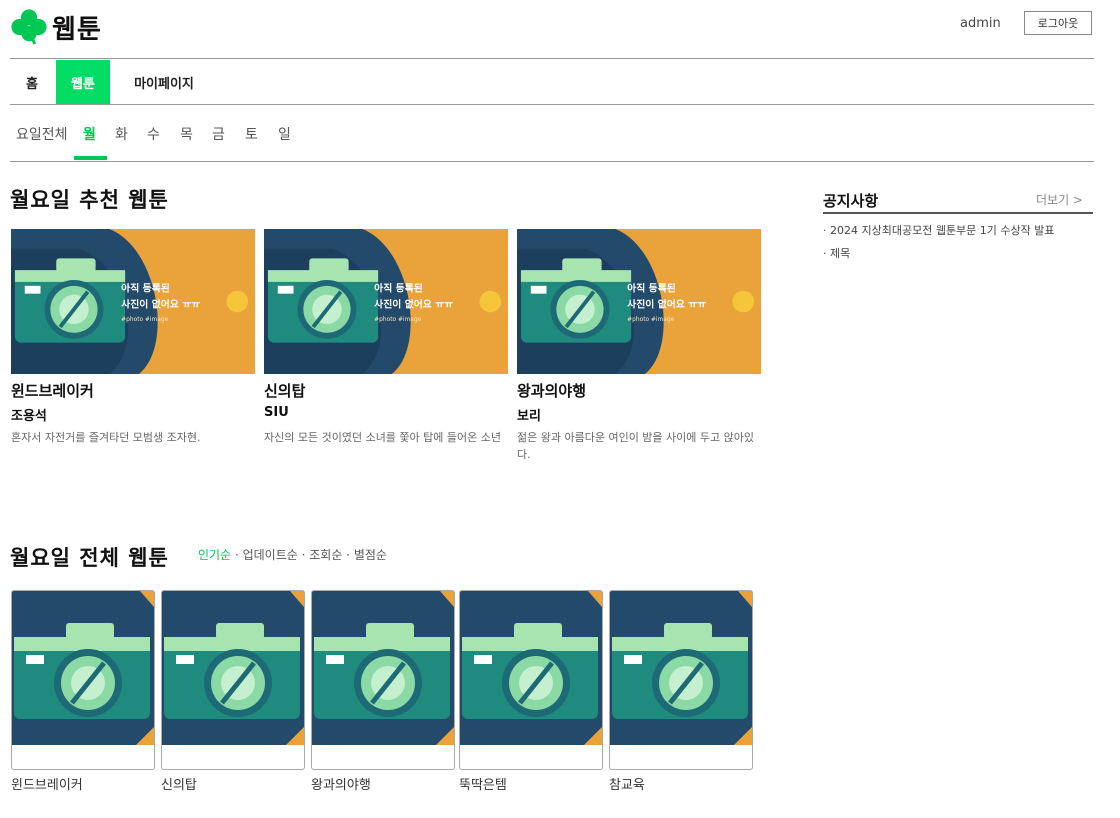 The height and width of the screenshot is (818, 1120). What do you see at coordinates (106, 437) in the screenshot?
I see `card-desc: 혼자서 자전거를 즐겨타던 모범생 조자현.` at bounding box center [106, 437].